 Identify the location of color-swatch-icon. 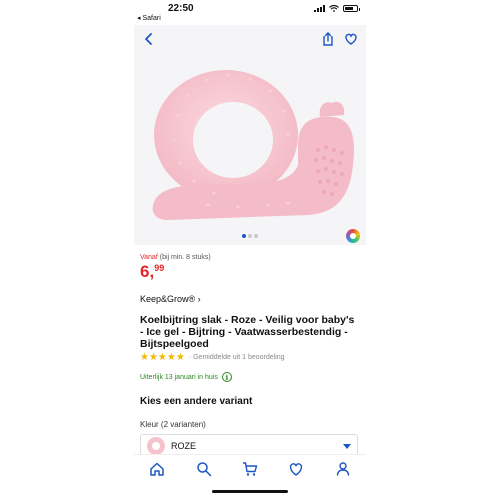
(156, 446).